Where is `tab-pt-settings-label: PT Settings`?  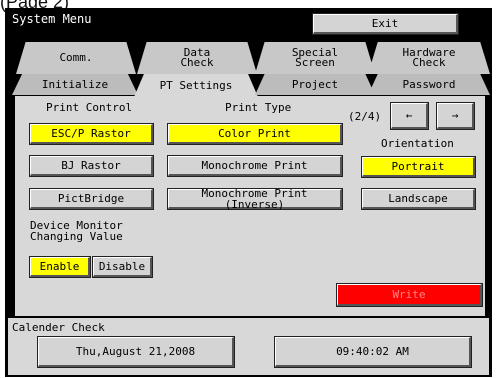 tab-pt-settings-label: PT Settings is located at coordinates (196, 85).